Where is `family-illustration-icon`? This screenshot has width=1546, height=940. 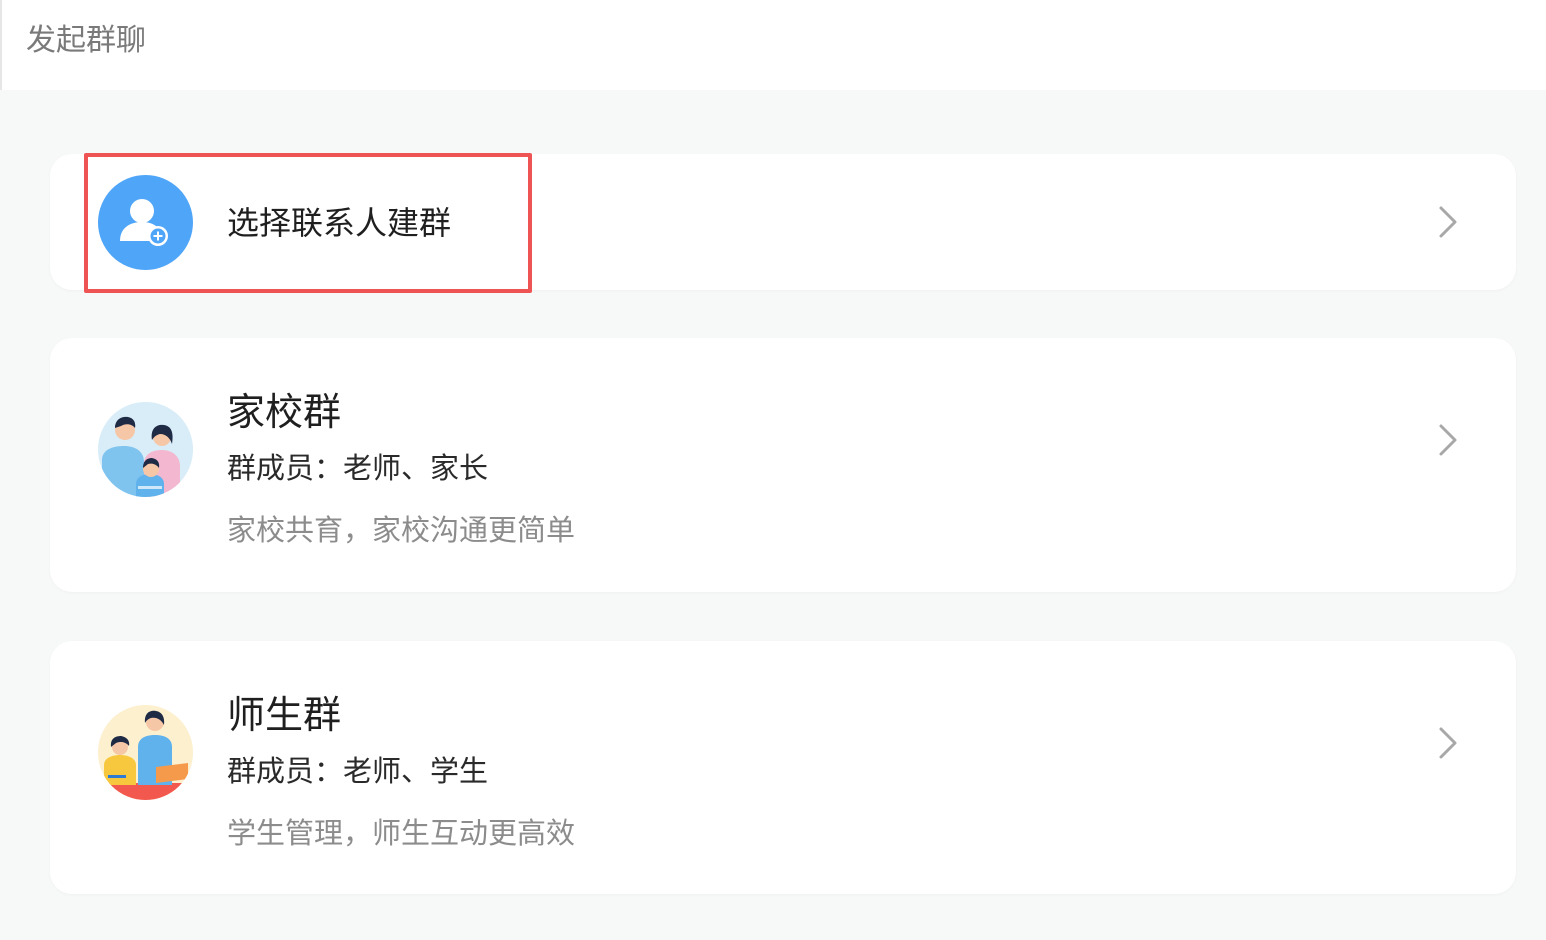
family-illustration-icon is located at coordinates (145, 449).